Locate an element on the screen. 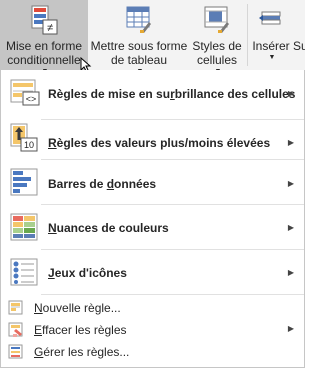 The height and width of the screenshot is (369, 320). menu-item-color-scales: Nuances de couleurs ▶ is located at coordinates (152, 227).